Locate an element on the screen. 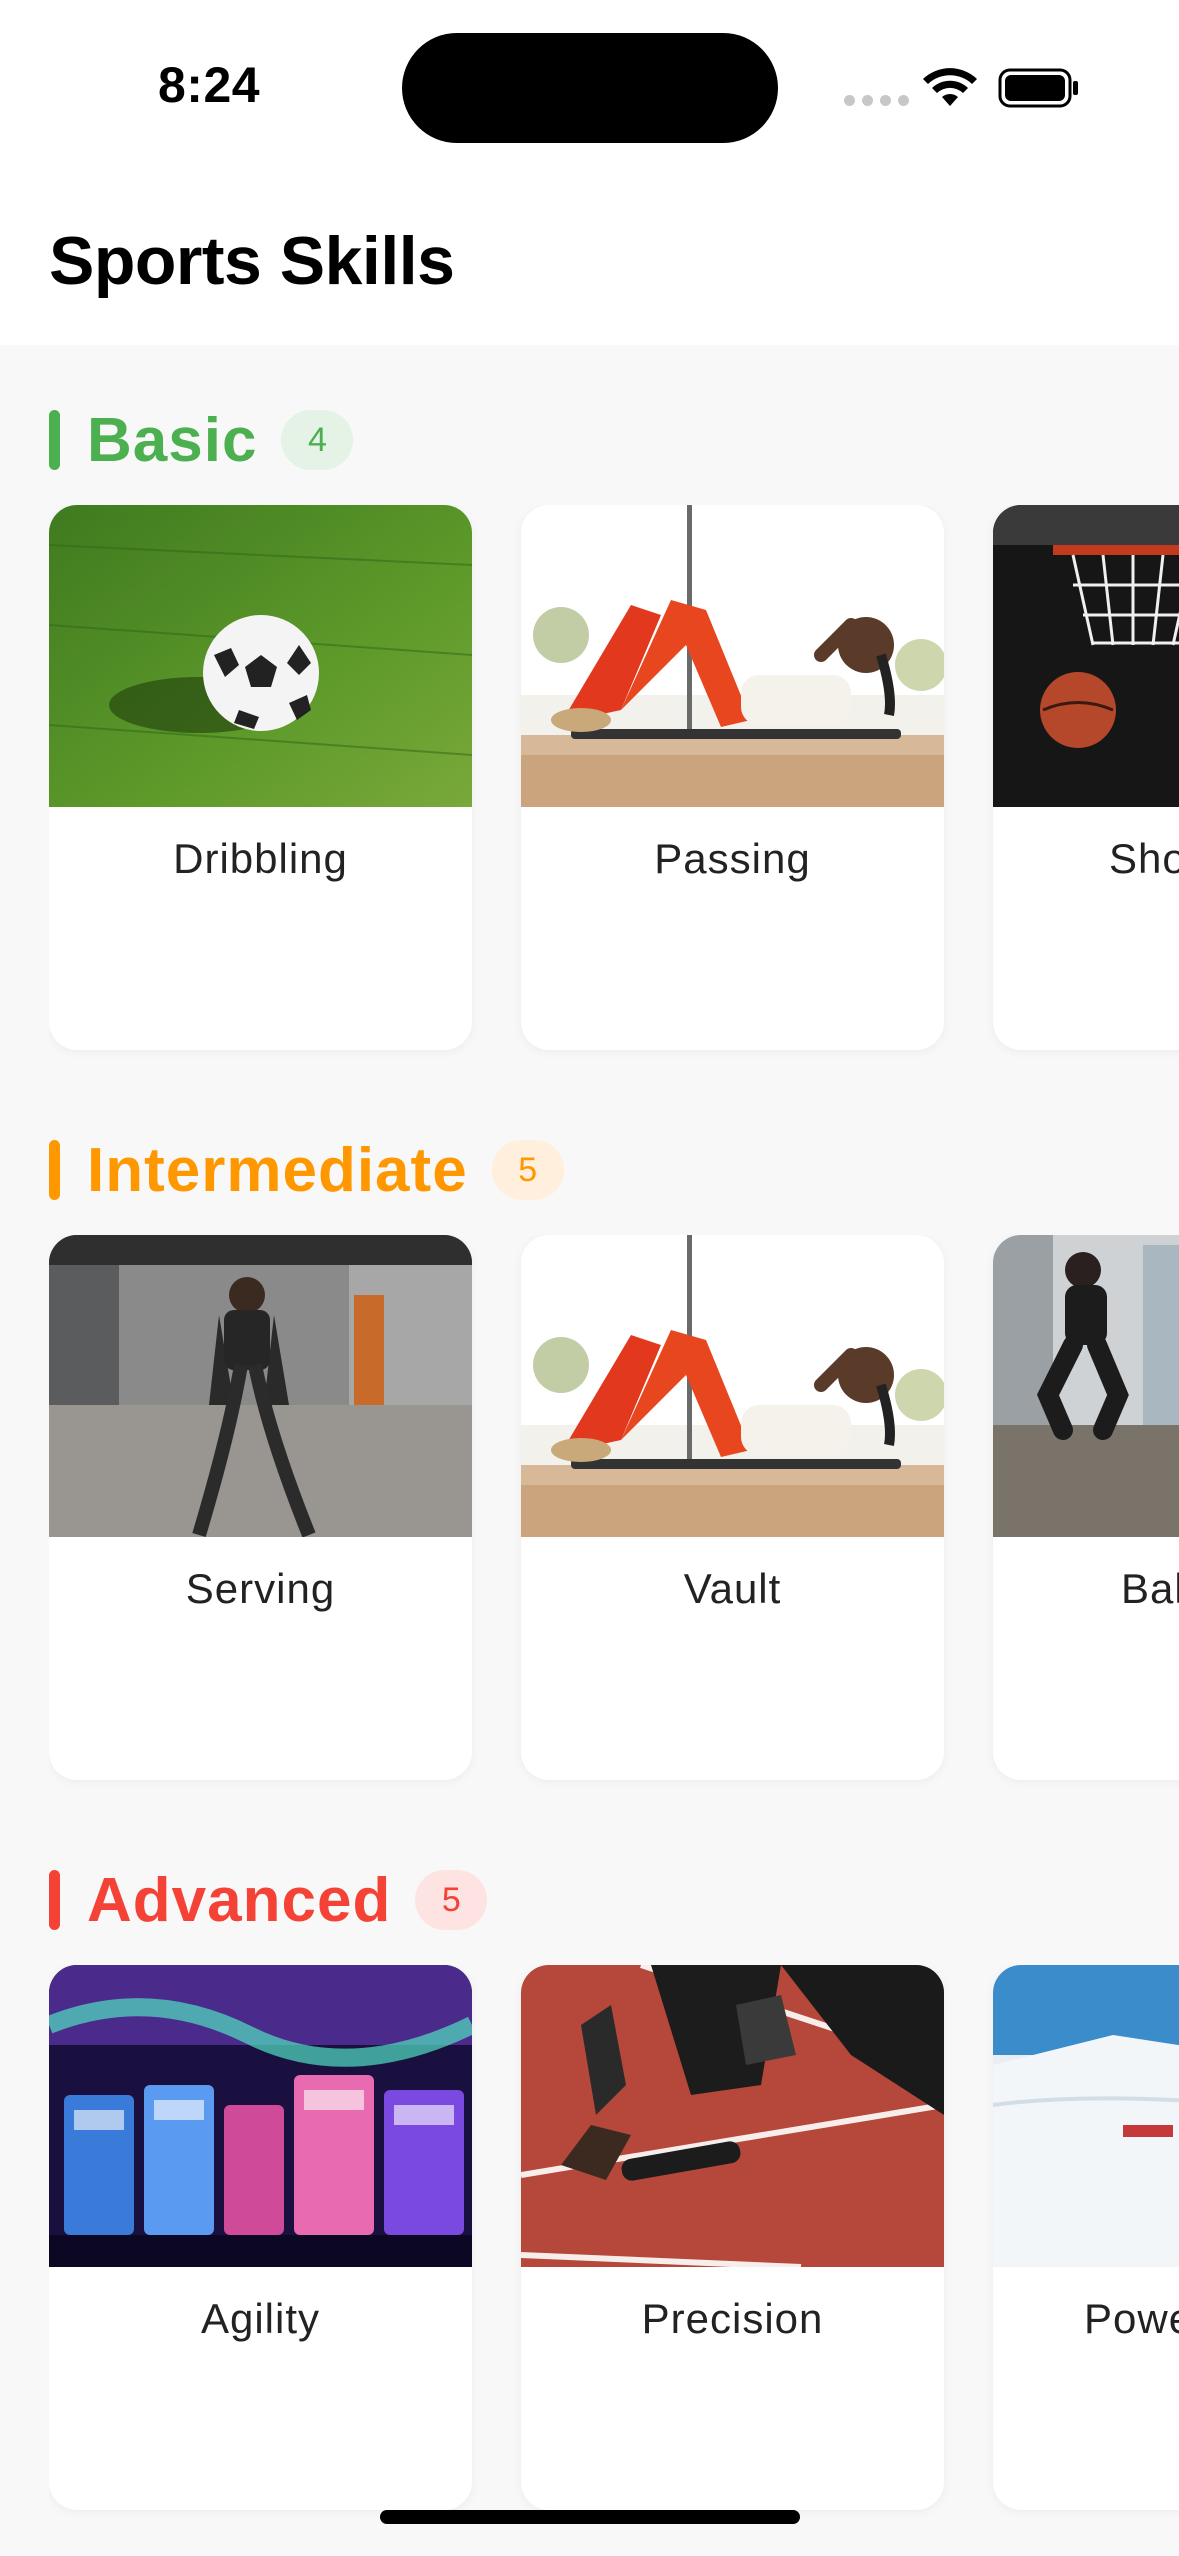 This screenshot has height=2556, width=1179. basketball-hoop-image is located at coordinates (1086, 656).